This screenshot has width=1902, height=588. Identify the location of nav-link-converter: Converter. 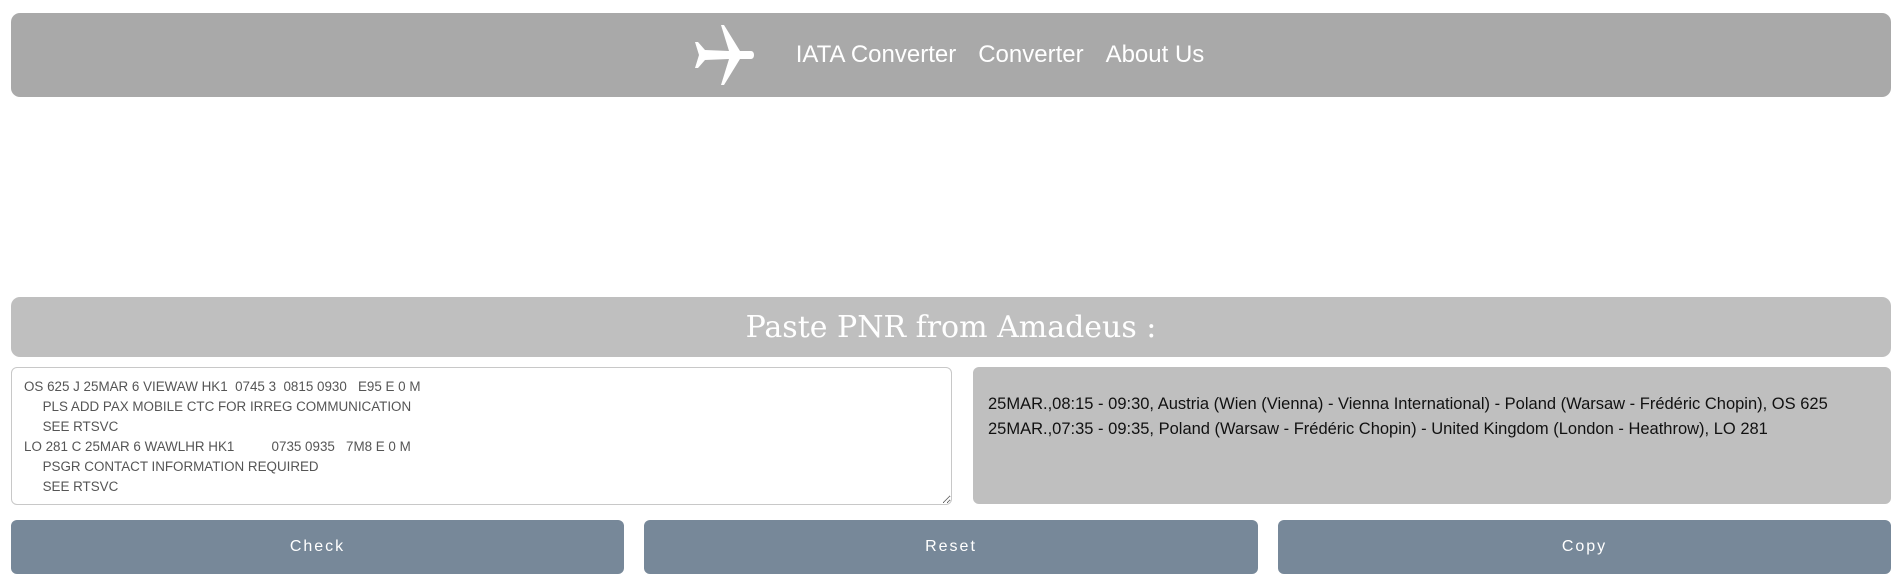
(1030, 55).